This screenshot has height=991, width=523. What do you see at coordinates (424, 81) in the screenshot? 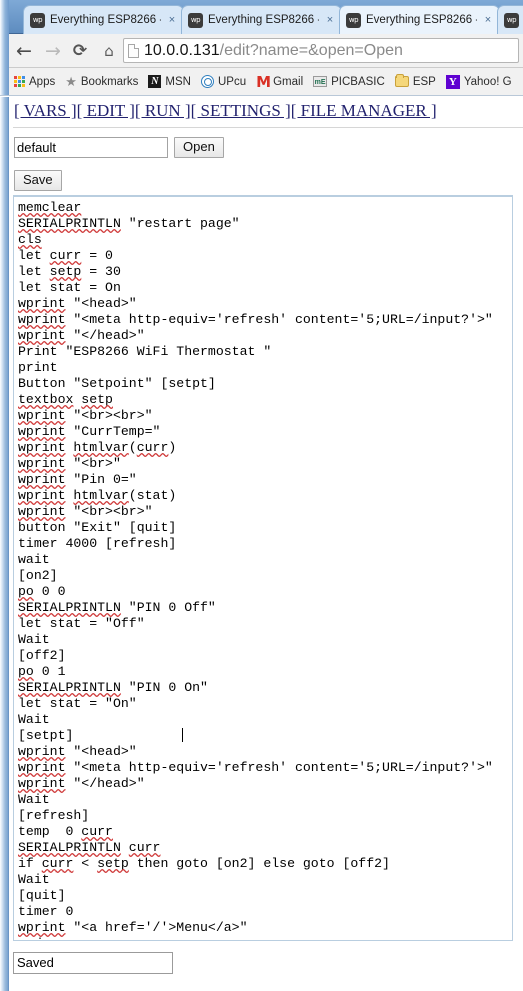
I see `bookmark-label: ESP` at bounding box center [424, 81].